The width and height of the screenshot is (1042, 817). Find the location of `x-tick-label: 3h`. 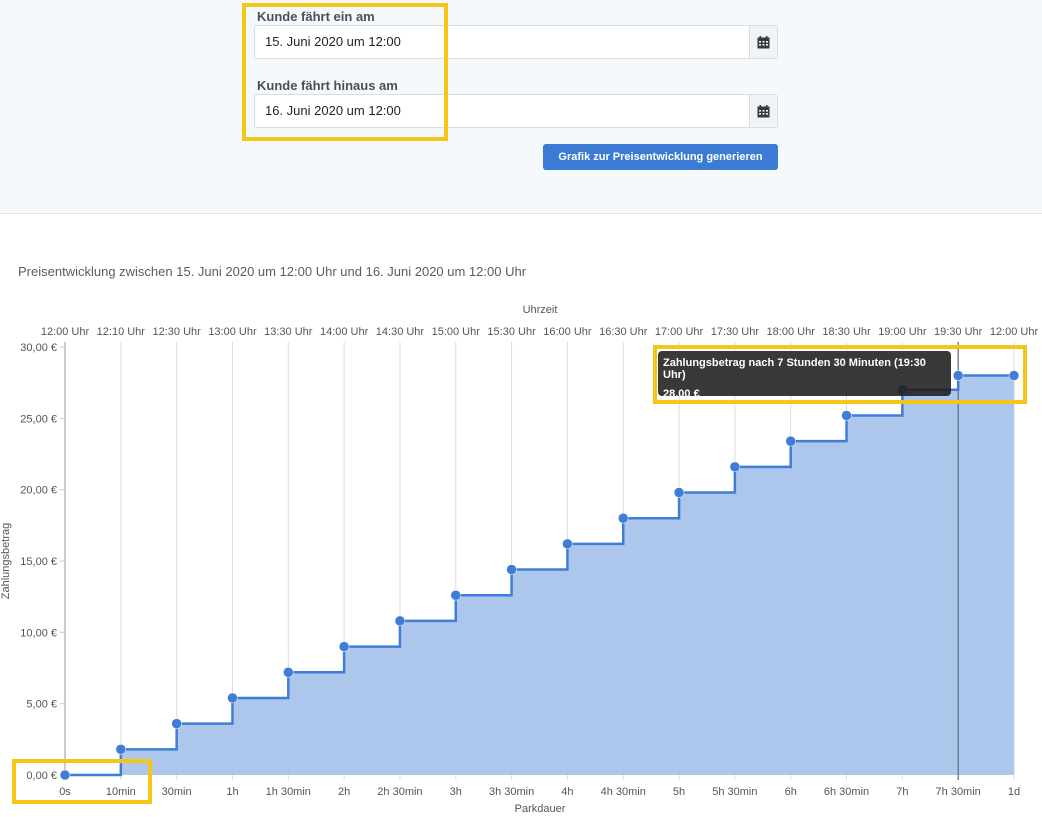

x-tick-label: 3h is located at coordinates (456, 792).